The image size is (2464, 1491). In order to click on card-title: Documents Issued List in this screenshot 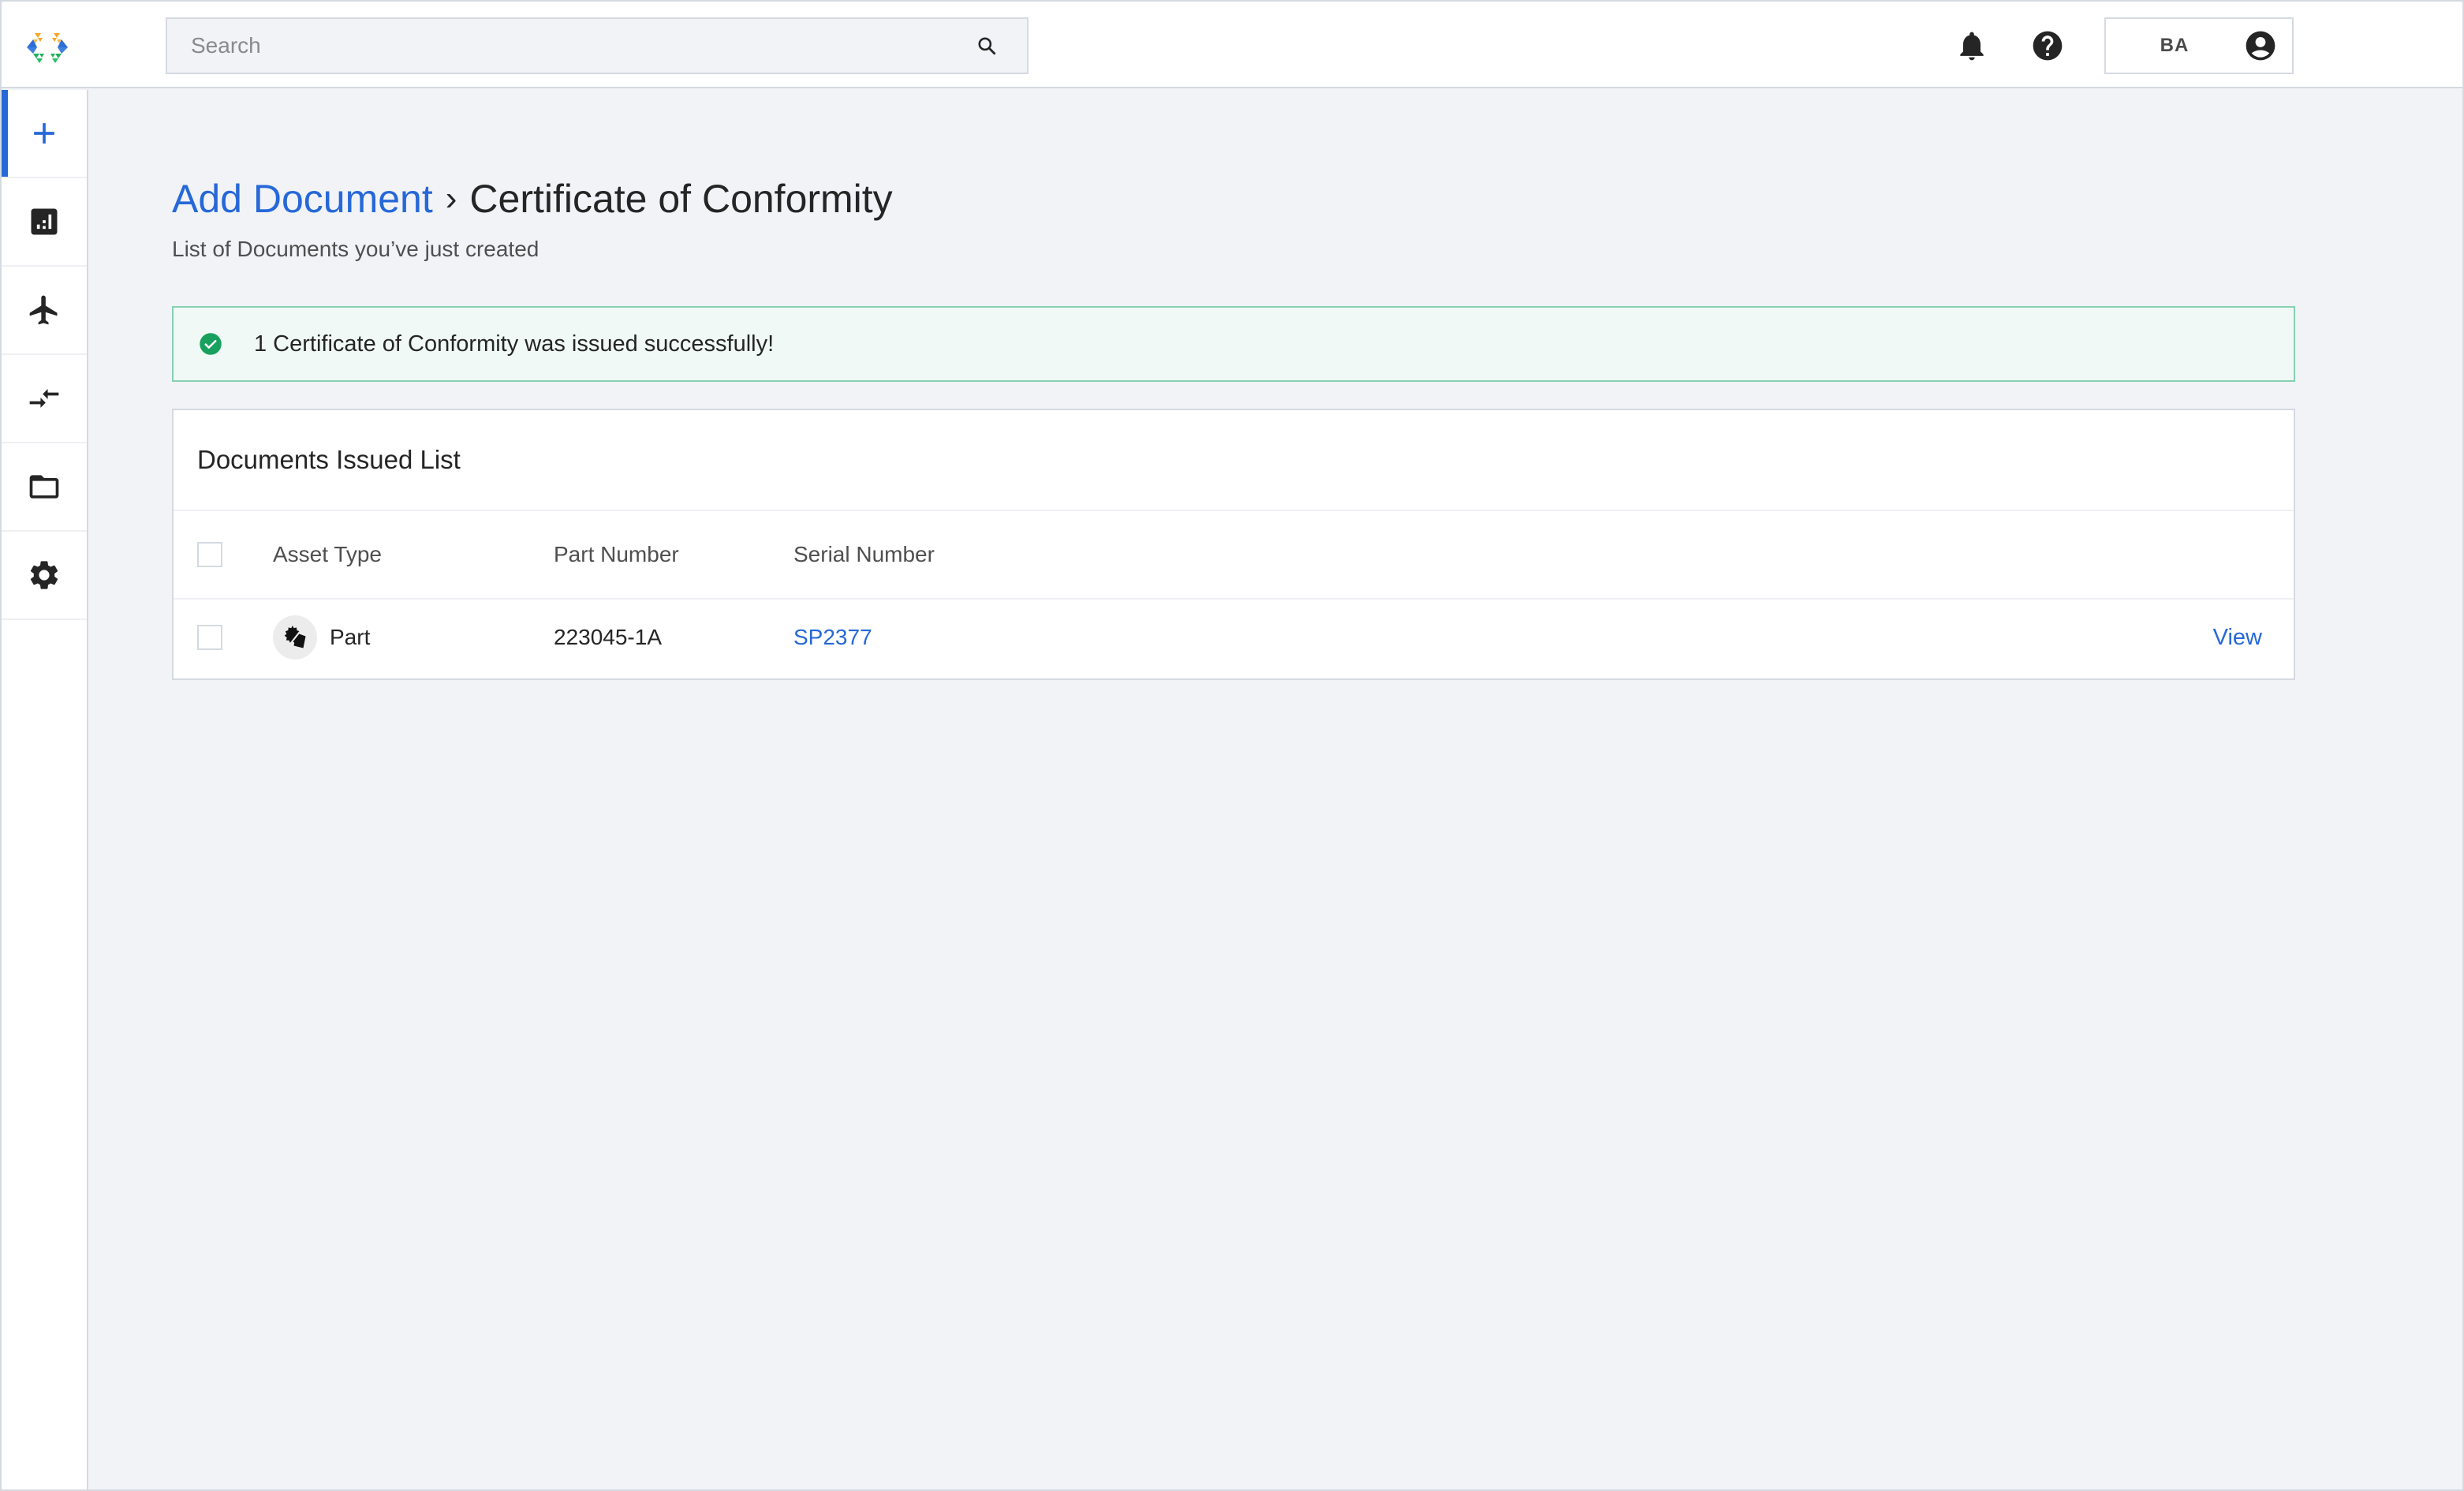, I will do `click(1234, 461)`.